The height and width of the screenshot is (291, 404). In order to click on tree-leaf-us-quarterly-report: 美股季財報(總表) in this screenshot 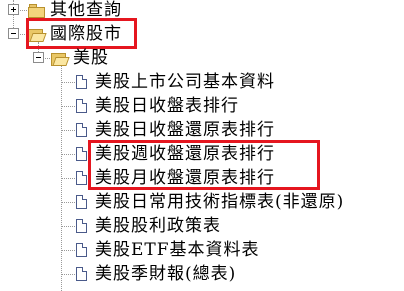, I will do `click(156, 274)`.